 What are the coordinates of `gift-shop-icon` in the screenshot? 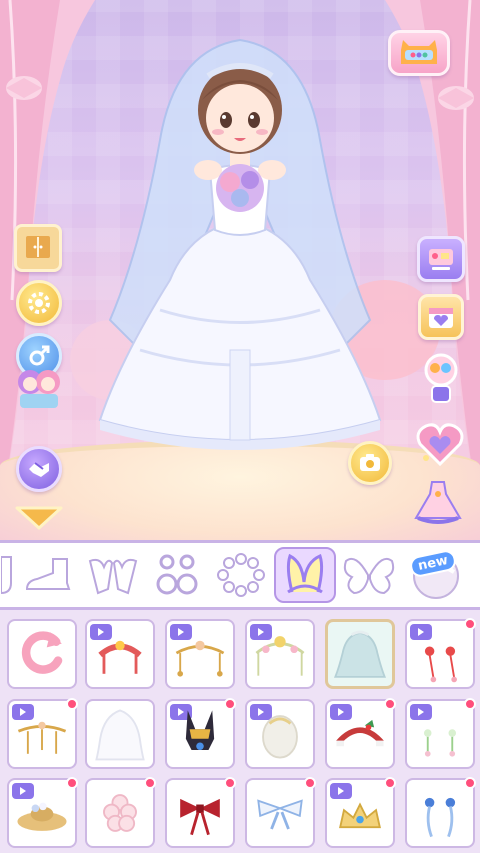 It's located at (441, 378).